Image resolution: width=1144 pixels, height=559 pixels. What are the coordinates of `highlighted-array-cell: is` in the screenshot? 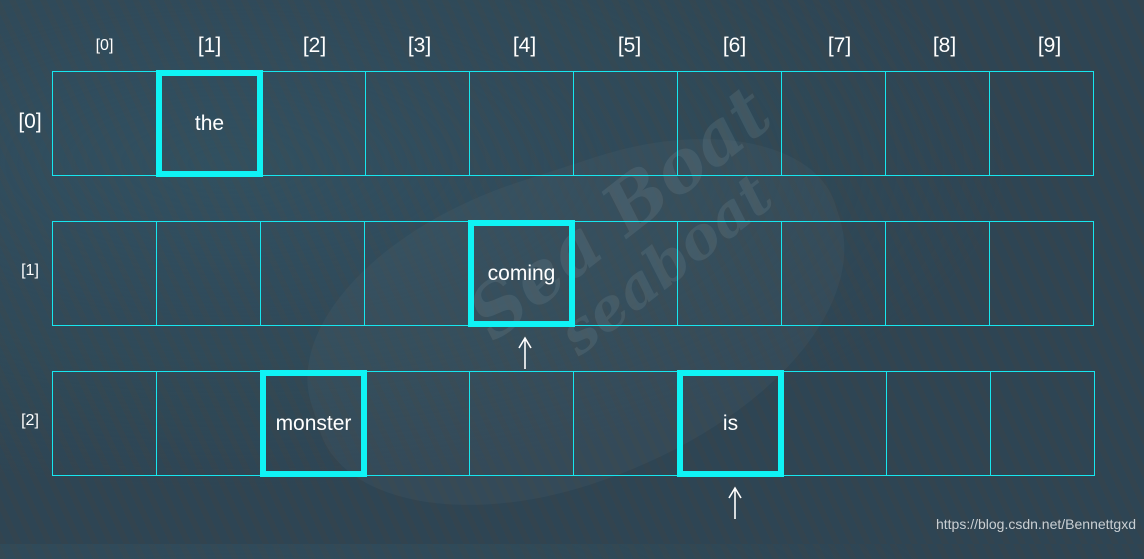 It's located at (730, 423).